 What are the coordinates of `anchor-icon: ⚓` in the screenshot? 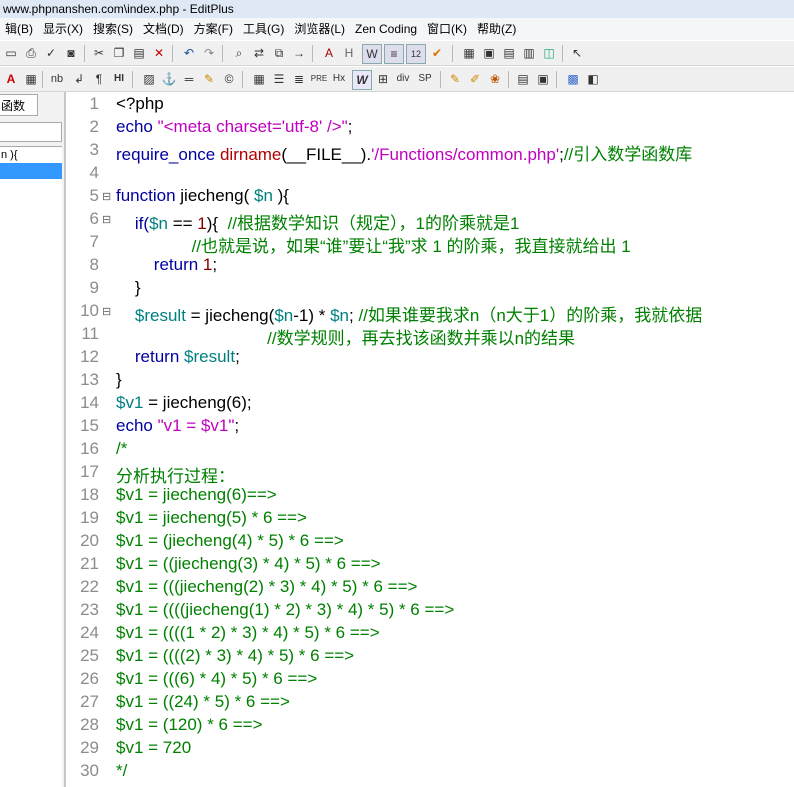 It's located at (169, 79).